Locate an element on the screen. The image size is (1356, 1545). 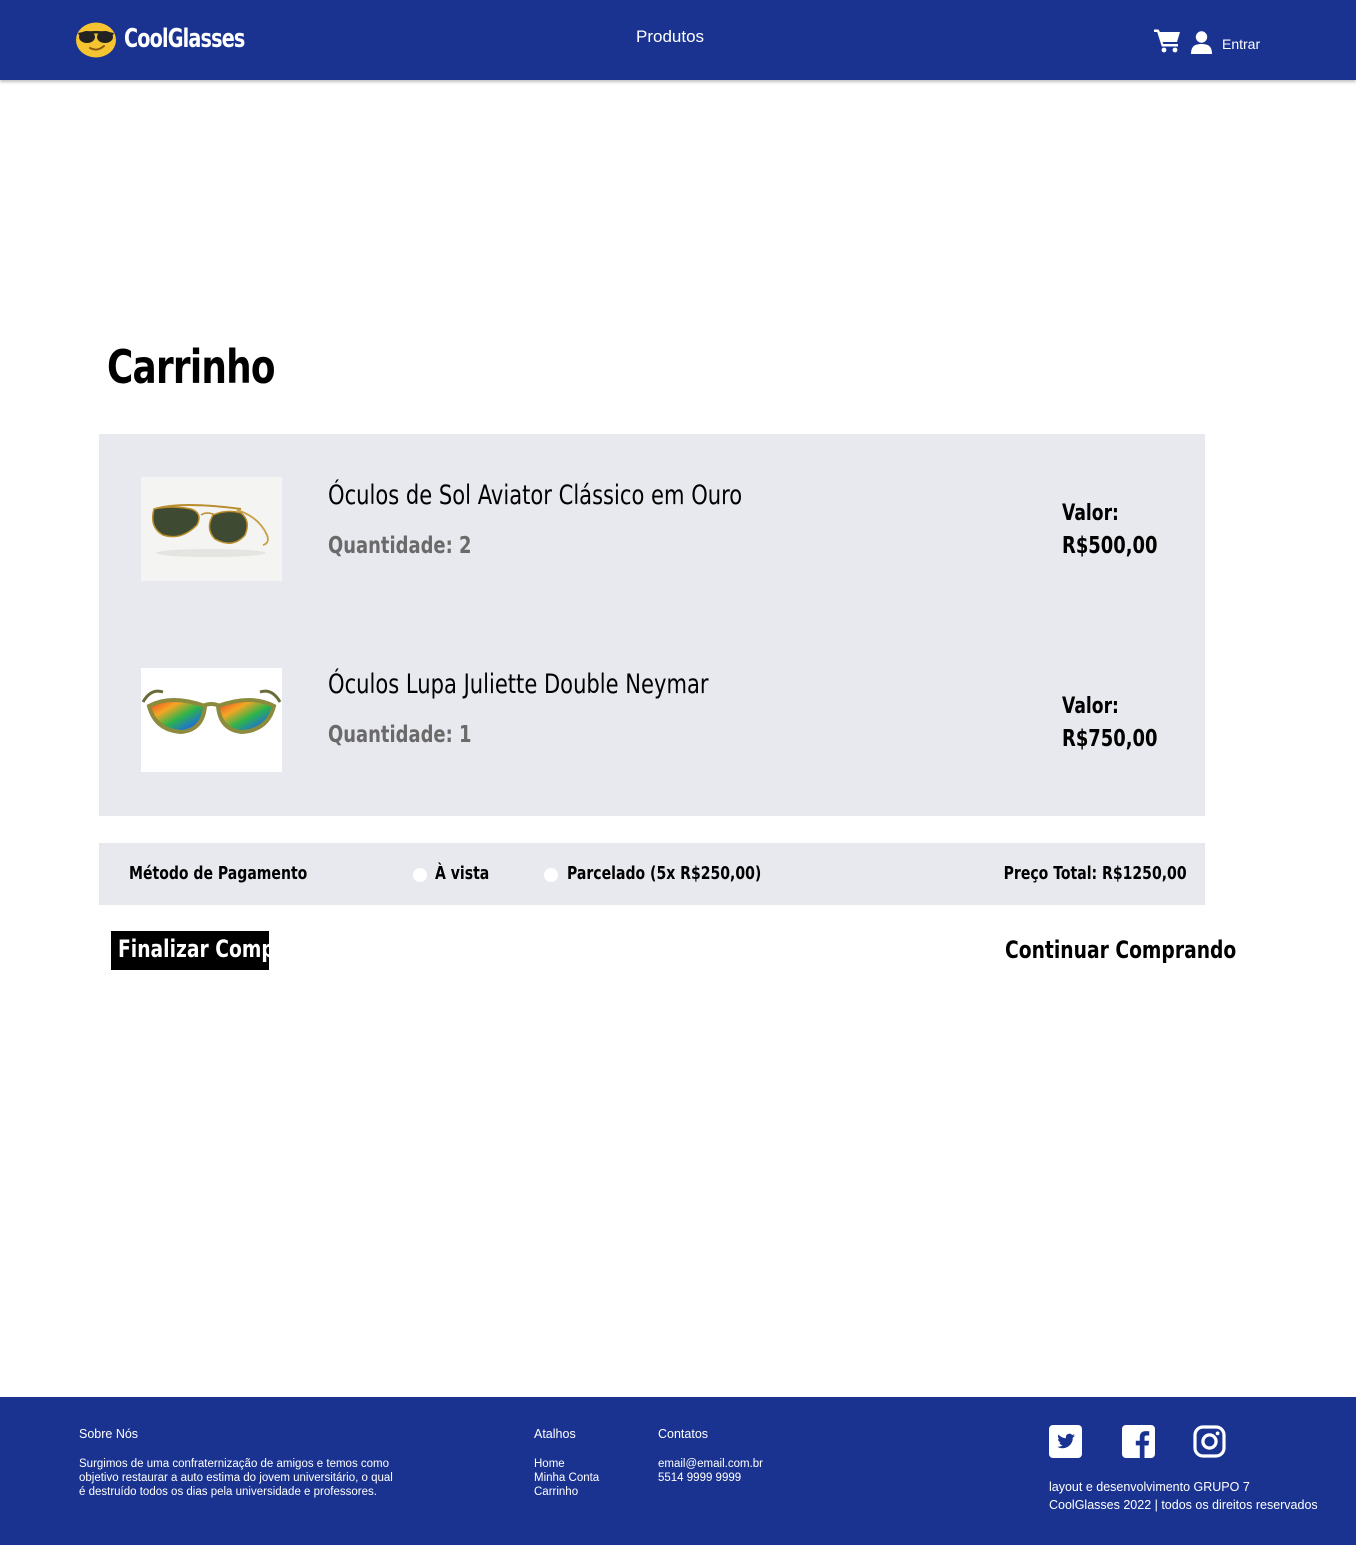
user-icon is located at coordinates (1201, 42).